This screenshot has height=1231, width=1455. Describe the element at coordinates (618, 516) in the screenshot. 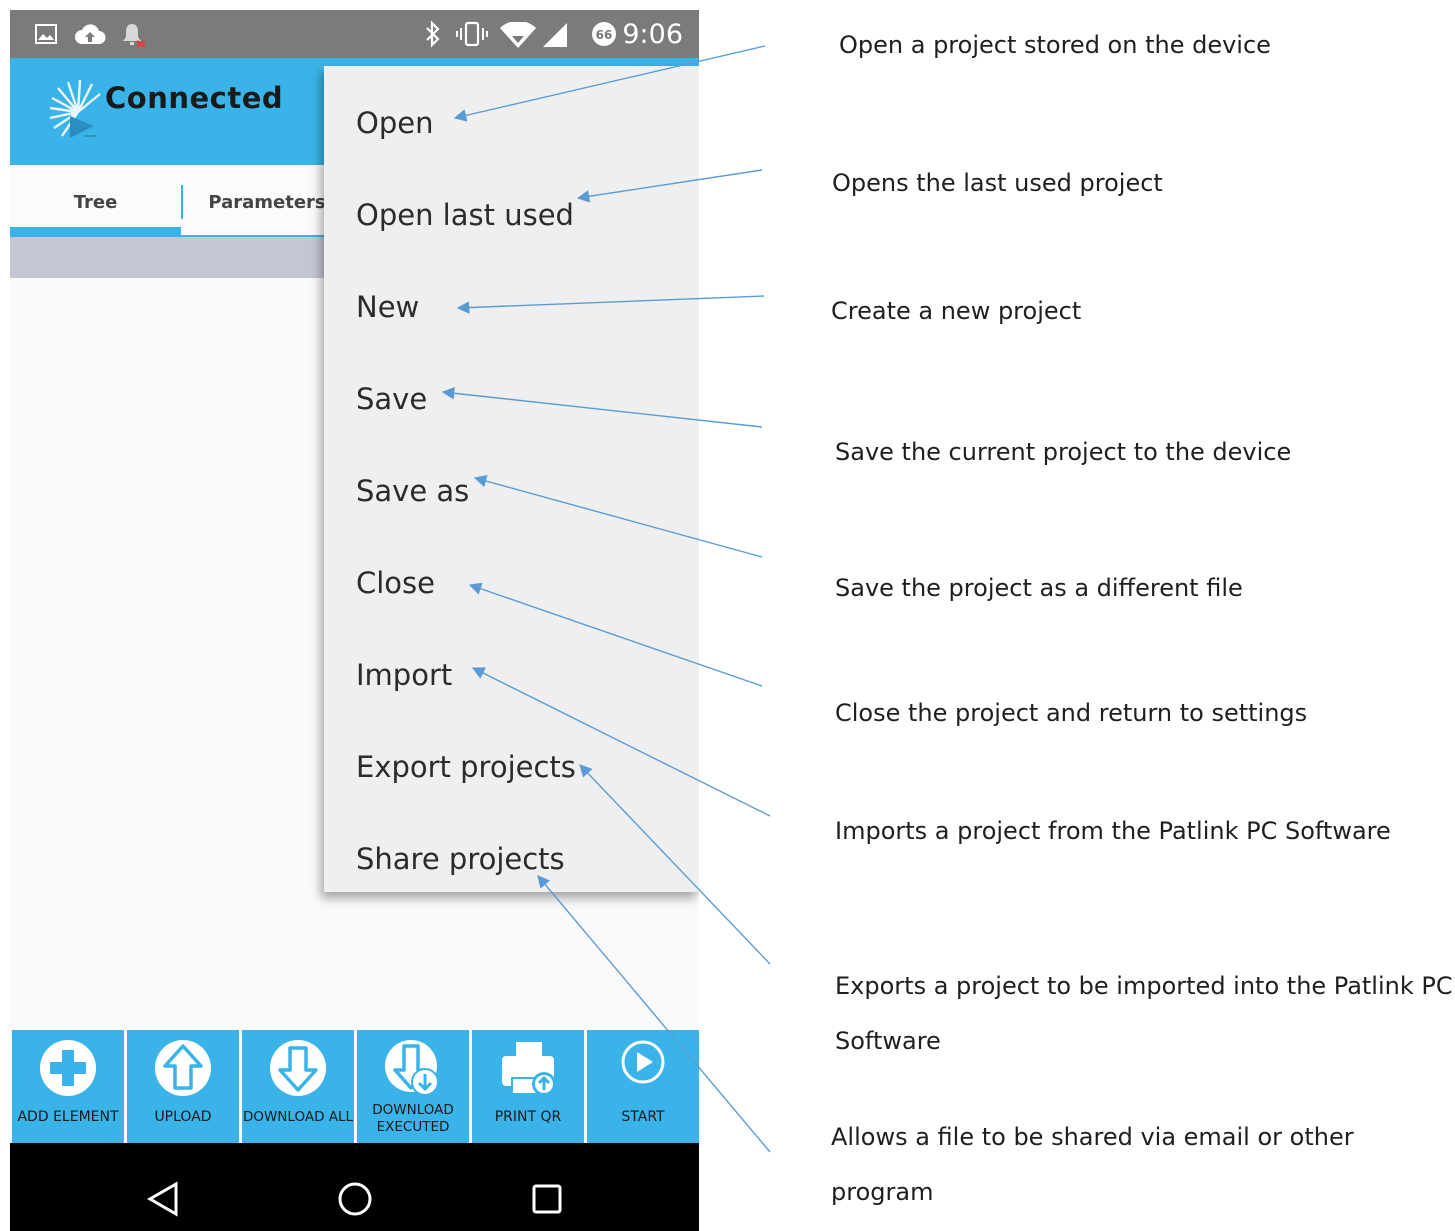

I see `arrow-save-as` at that location.